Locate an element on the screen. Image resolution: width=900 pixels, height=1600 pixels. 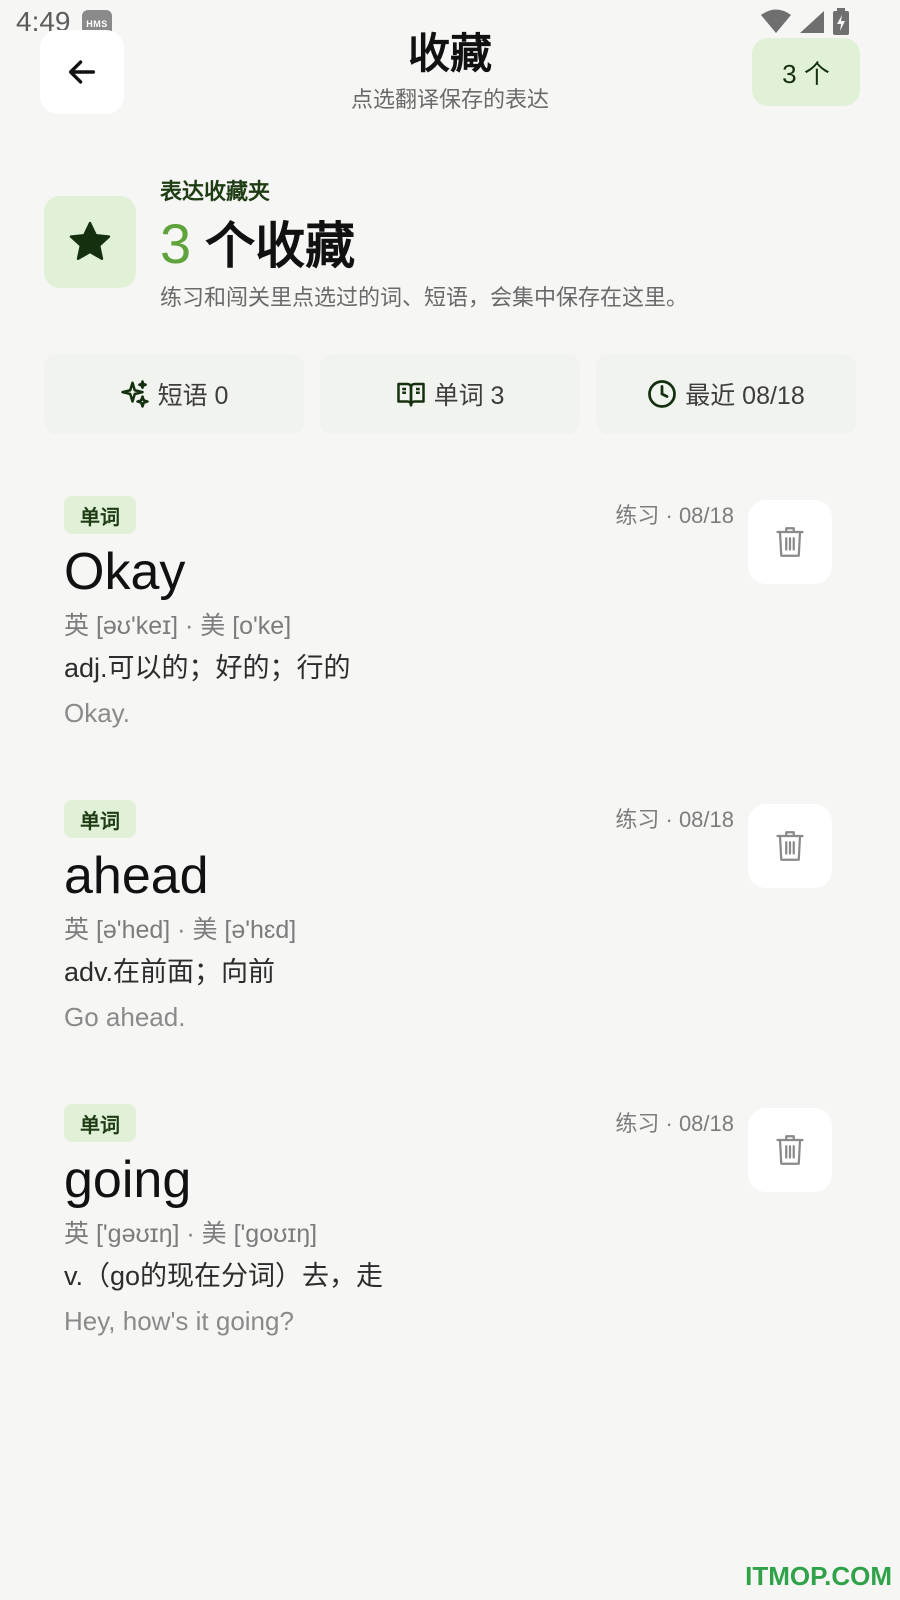
watermark: ITMOP.COM is located at coordinates (818, 1576).